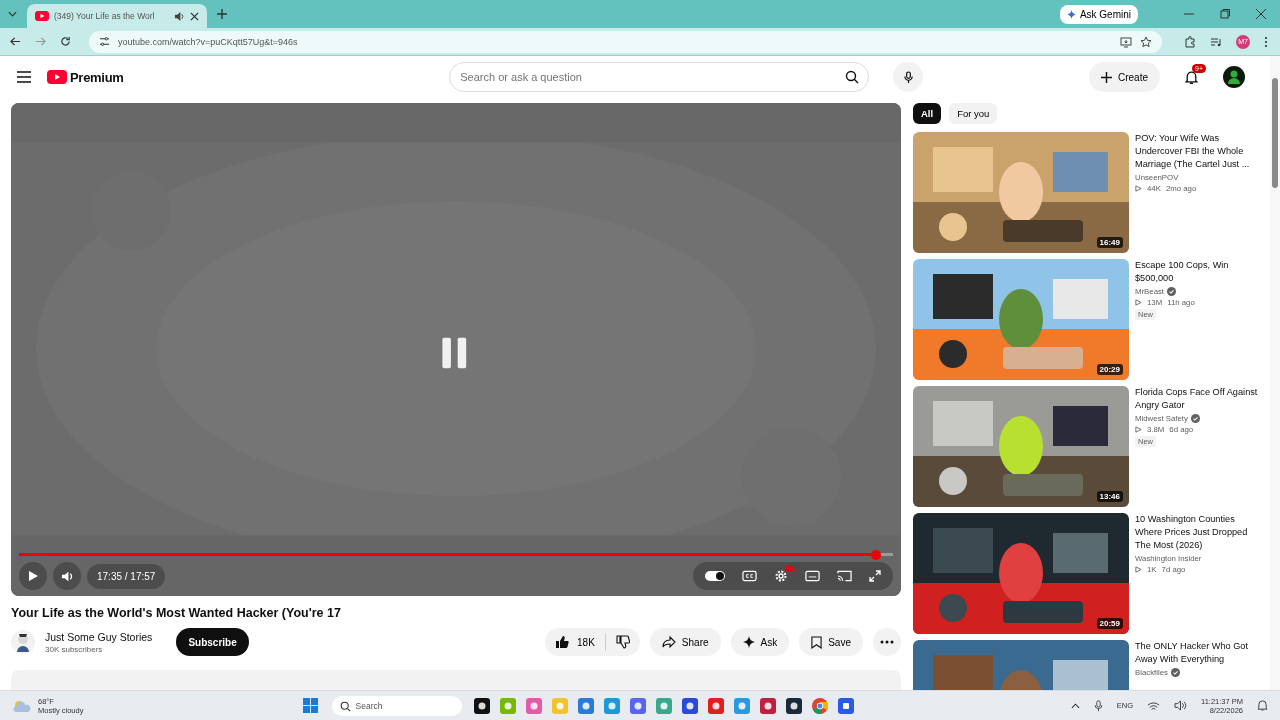 This screenshot has height=720, width=1280. I want to click on reload-icon, so click(65, 41).